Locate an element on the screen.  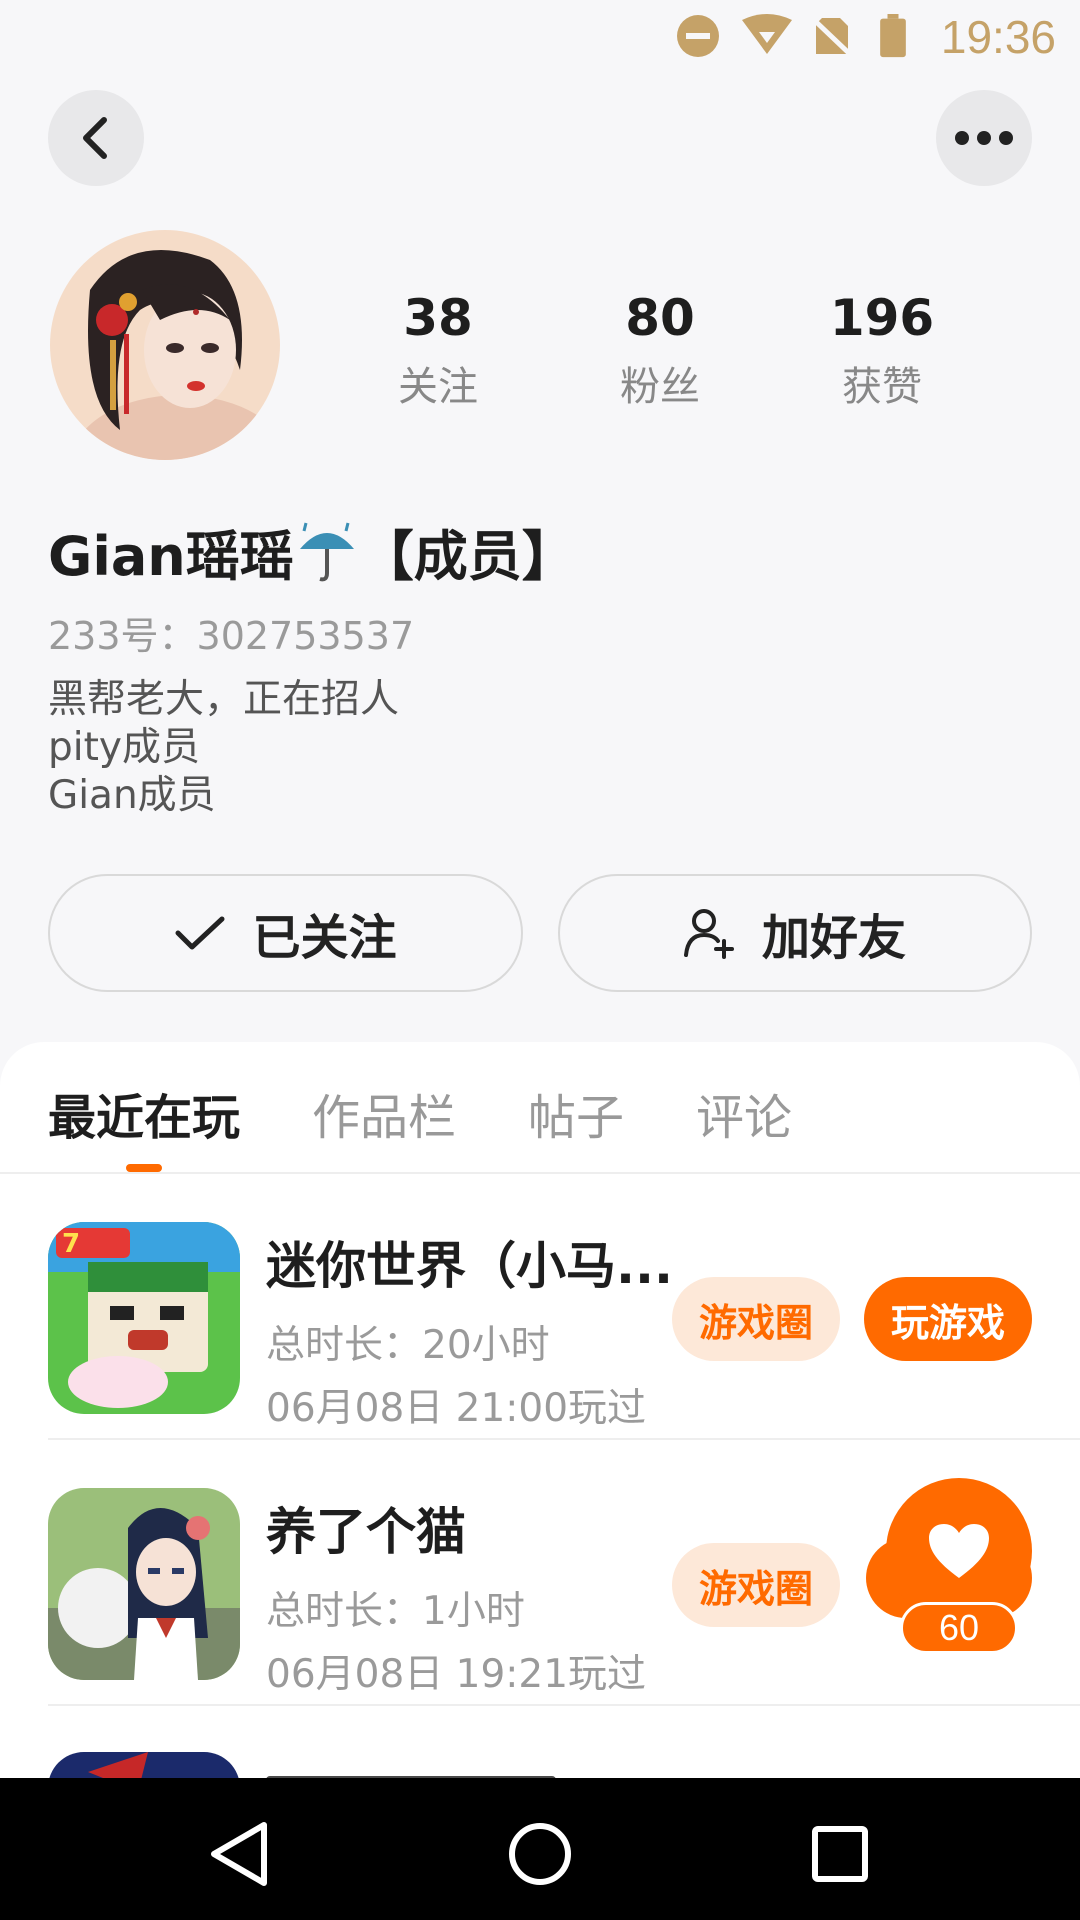
bio: 黑帮老大，正在招人 pity成员 Gian成员 is located at coordinates (223, 748).